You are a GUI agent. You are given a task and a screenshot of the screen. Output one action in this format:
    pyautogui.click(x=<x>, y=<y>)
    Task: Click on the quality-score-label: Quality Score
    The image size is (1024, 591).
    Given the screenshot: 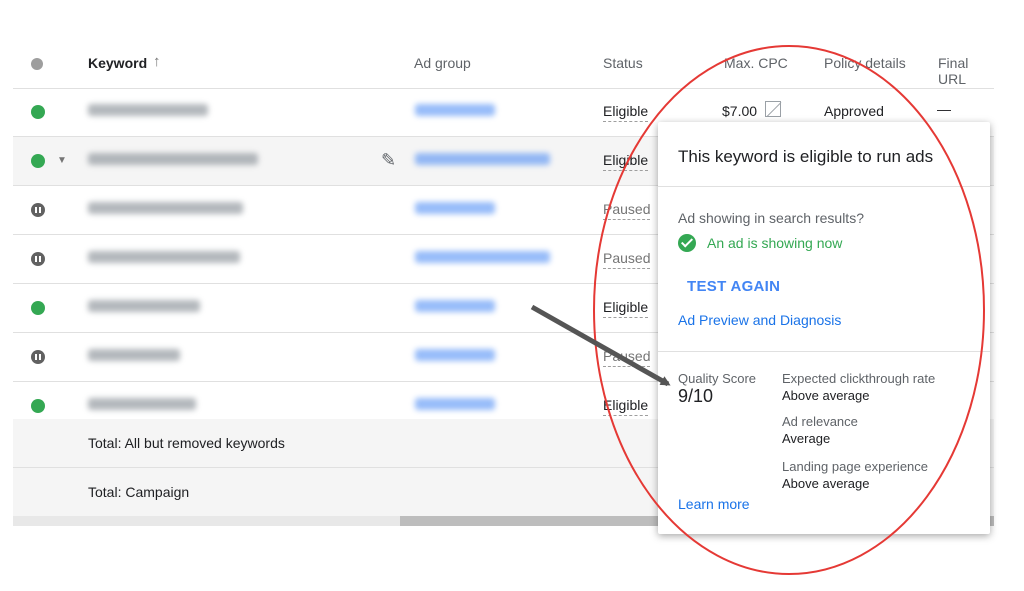 What is the action you would take?
    pyautogui.click(x=717, y=378)
    